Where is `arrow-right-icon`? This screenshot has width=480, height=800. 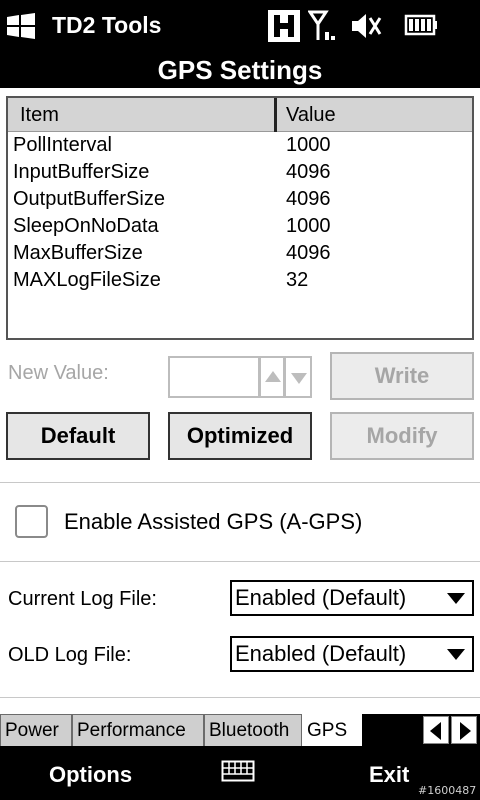
arrow-right-icon is located at coordinates (465, 731).